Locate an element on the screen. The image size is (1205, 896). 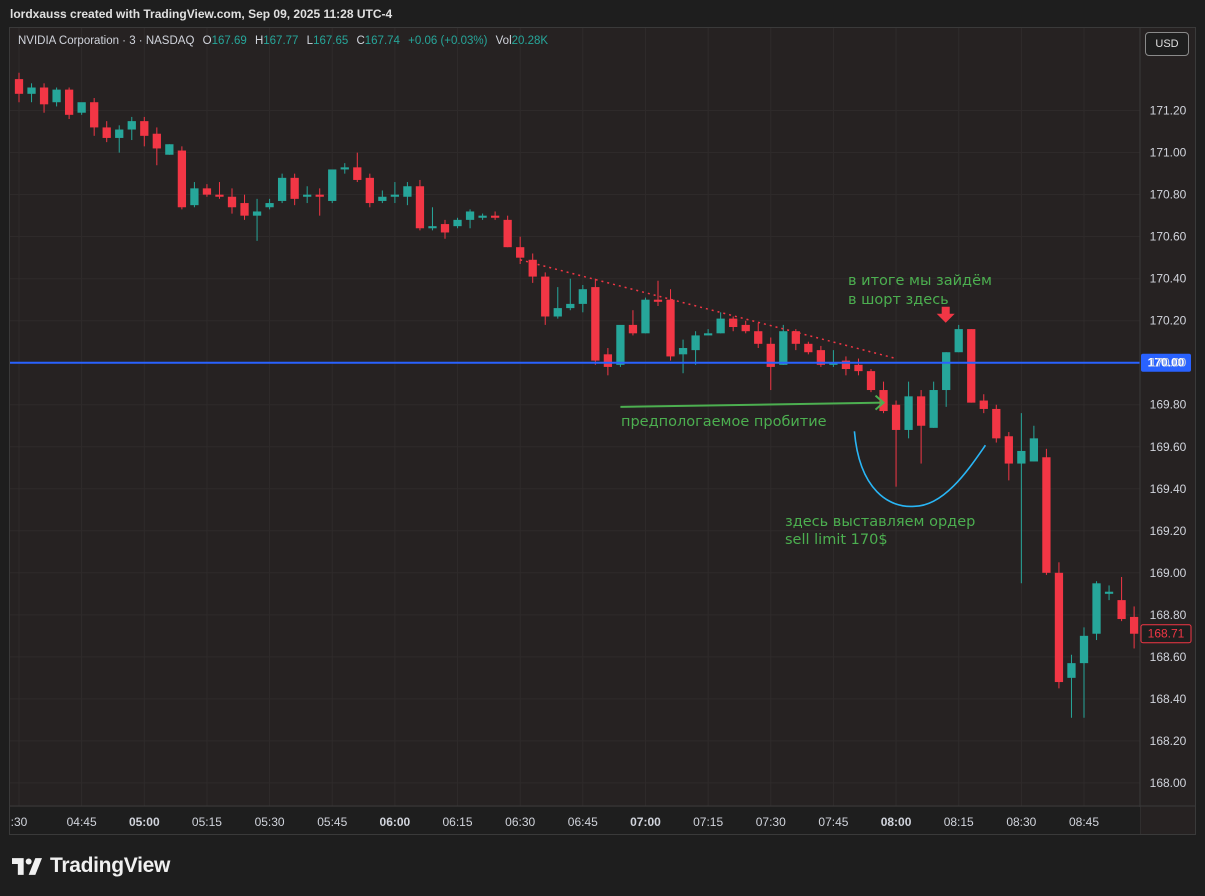
price-tick-label: 170.60 is located at coordinates (1168, 237).